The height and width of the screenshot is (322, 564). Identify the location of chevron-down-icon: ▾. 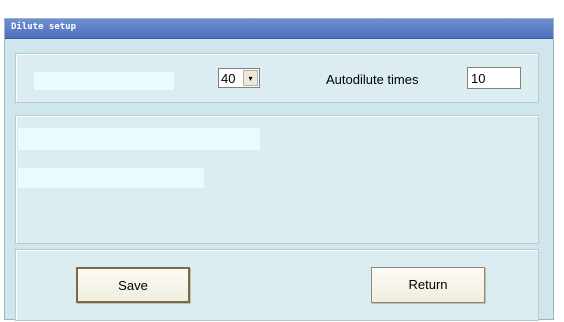
(250, 78).